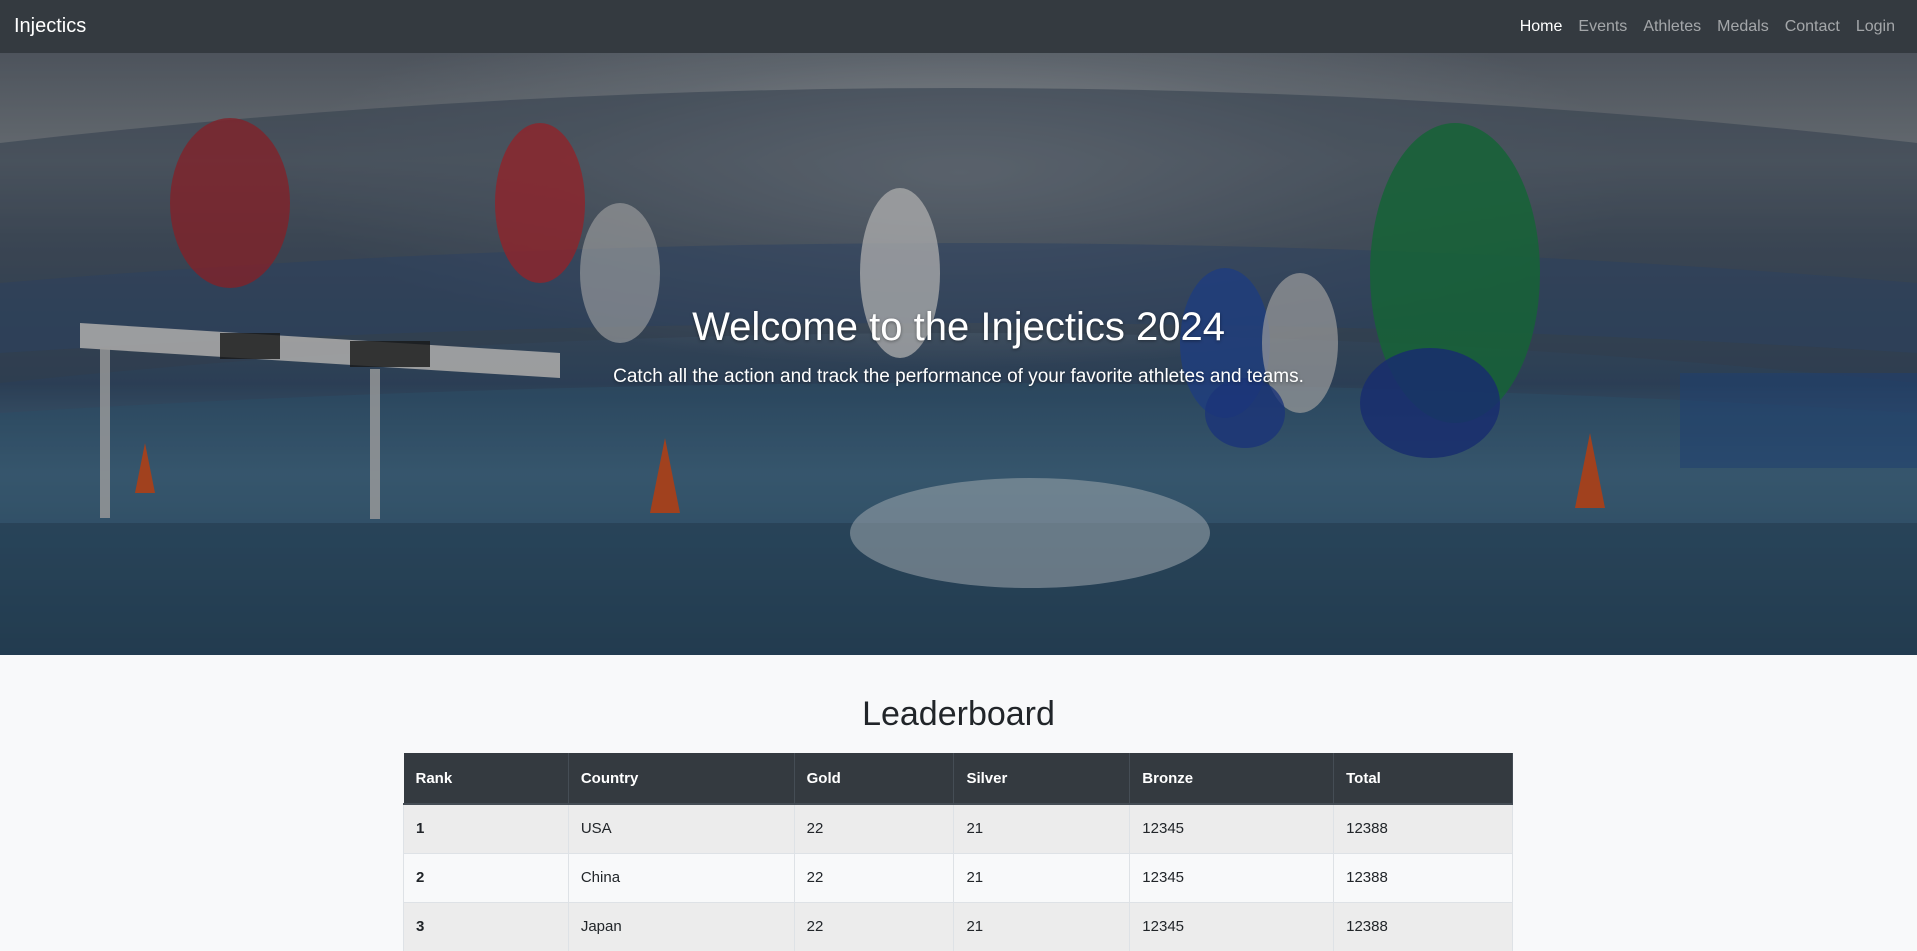 Image resolution: width=1917 pixels, height=951 pixels. What do you see at coordinates (958, 714) in the screenshot?
I see `leaderboard-title: Leaderboard` at bounding box center [958, 714].